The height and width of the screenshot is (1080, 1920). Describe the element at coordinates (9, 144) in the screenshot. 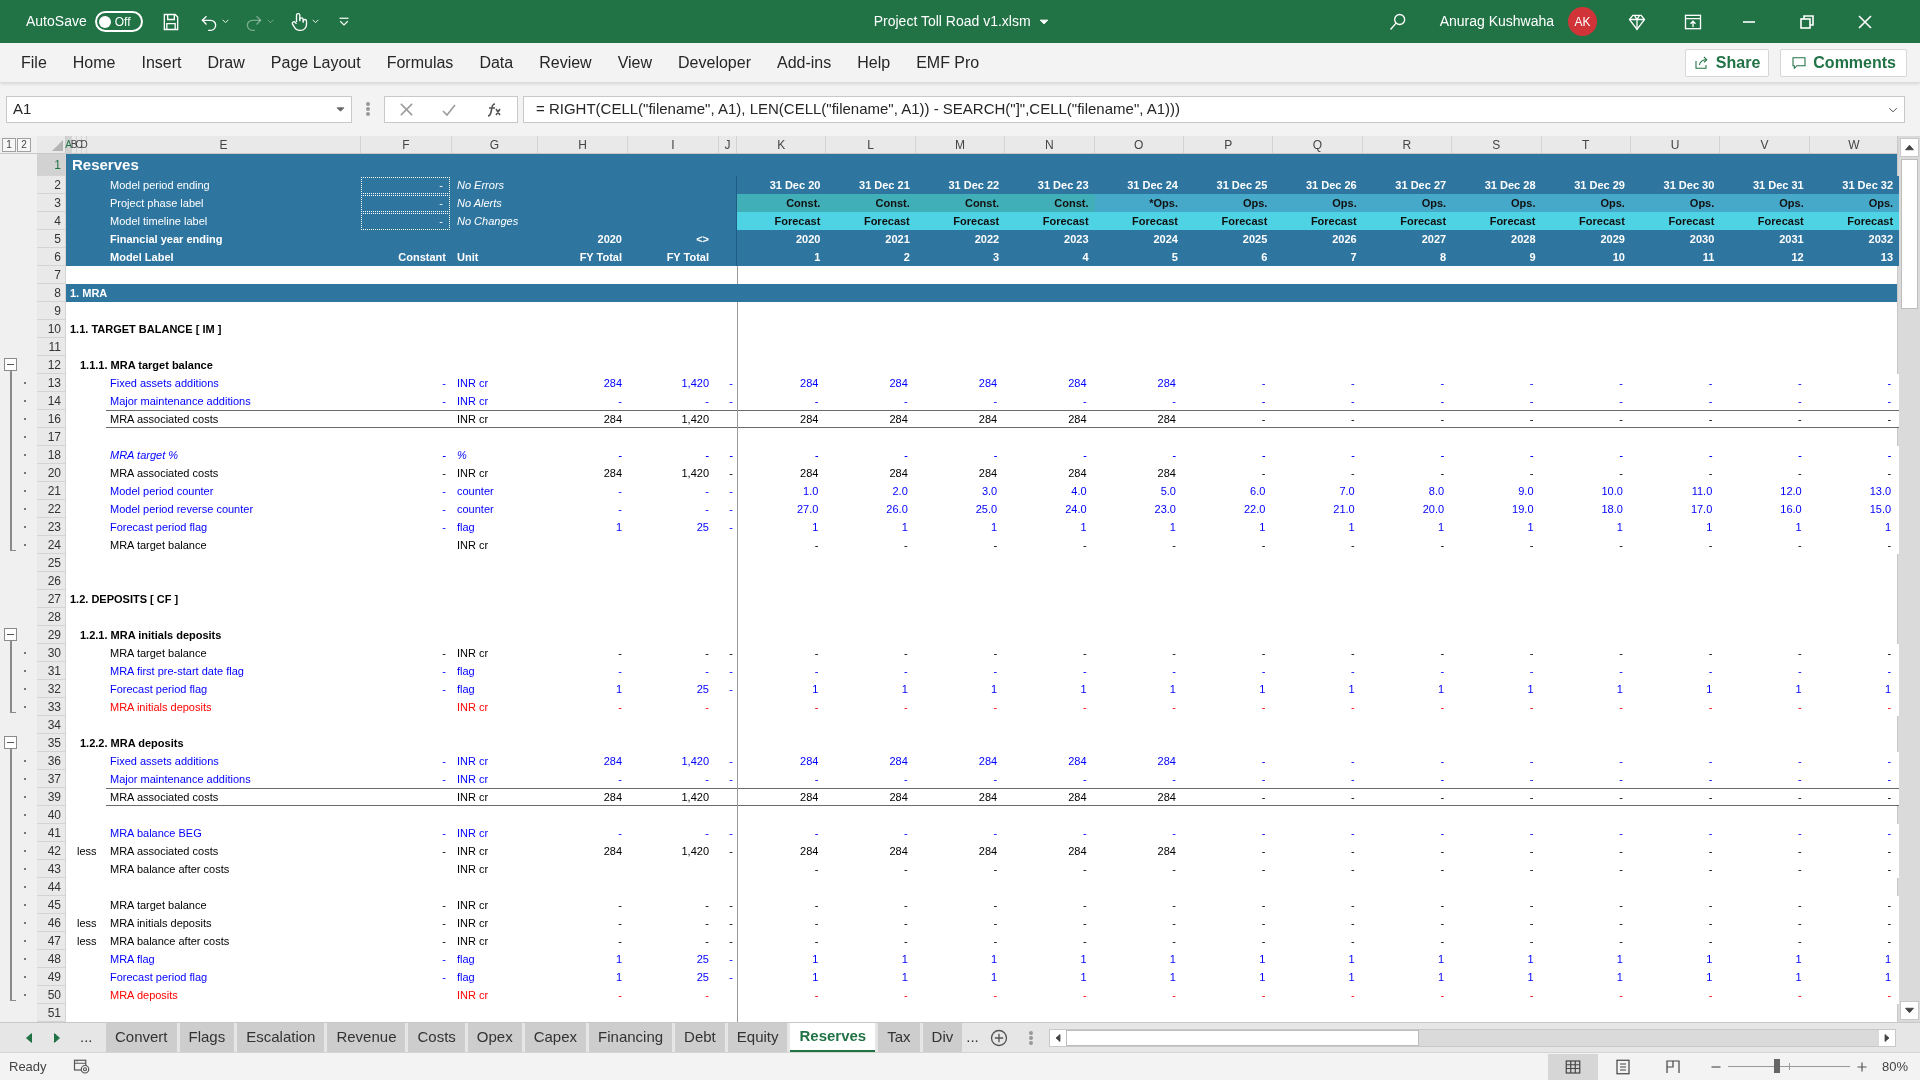

I see `outline-level-button: 1` at that location.